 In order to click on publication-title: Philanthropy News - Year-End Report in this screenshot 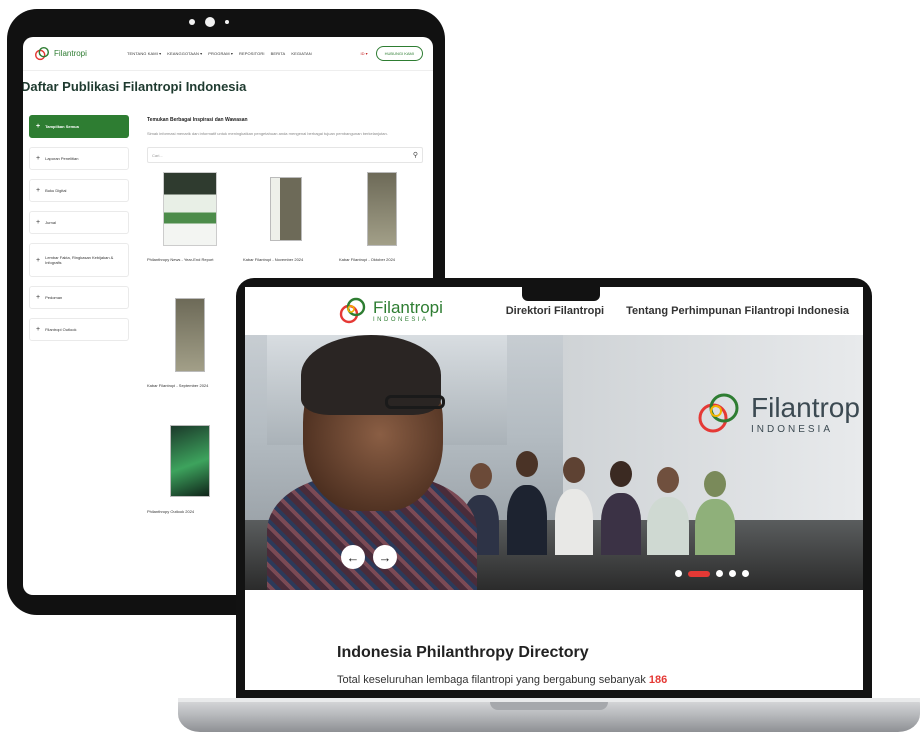, I will do `click(180, 259)`.